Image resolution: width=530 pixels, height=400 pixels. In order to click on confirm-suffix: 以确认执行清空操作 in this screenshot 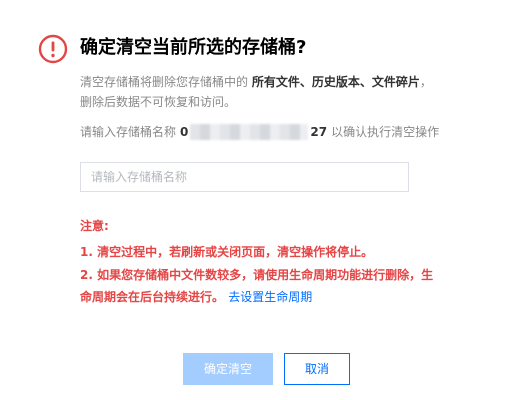, I will do `click(385, 132)`.